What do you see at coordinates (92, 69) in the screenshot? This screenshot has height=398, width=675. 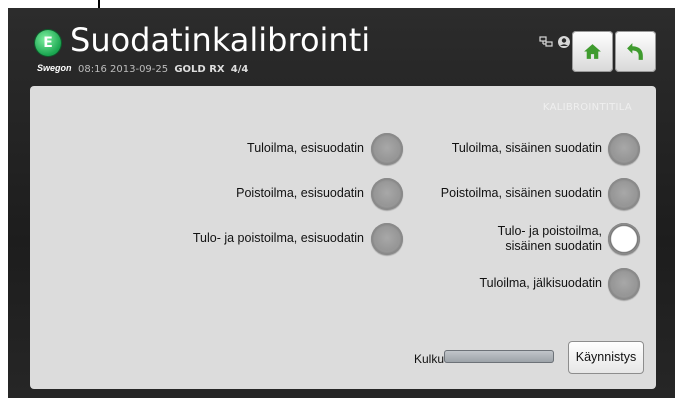 I see `status-time: 08:16` at bounding box center [92, 69].